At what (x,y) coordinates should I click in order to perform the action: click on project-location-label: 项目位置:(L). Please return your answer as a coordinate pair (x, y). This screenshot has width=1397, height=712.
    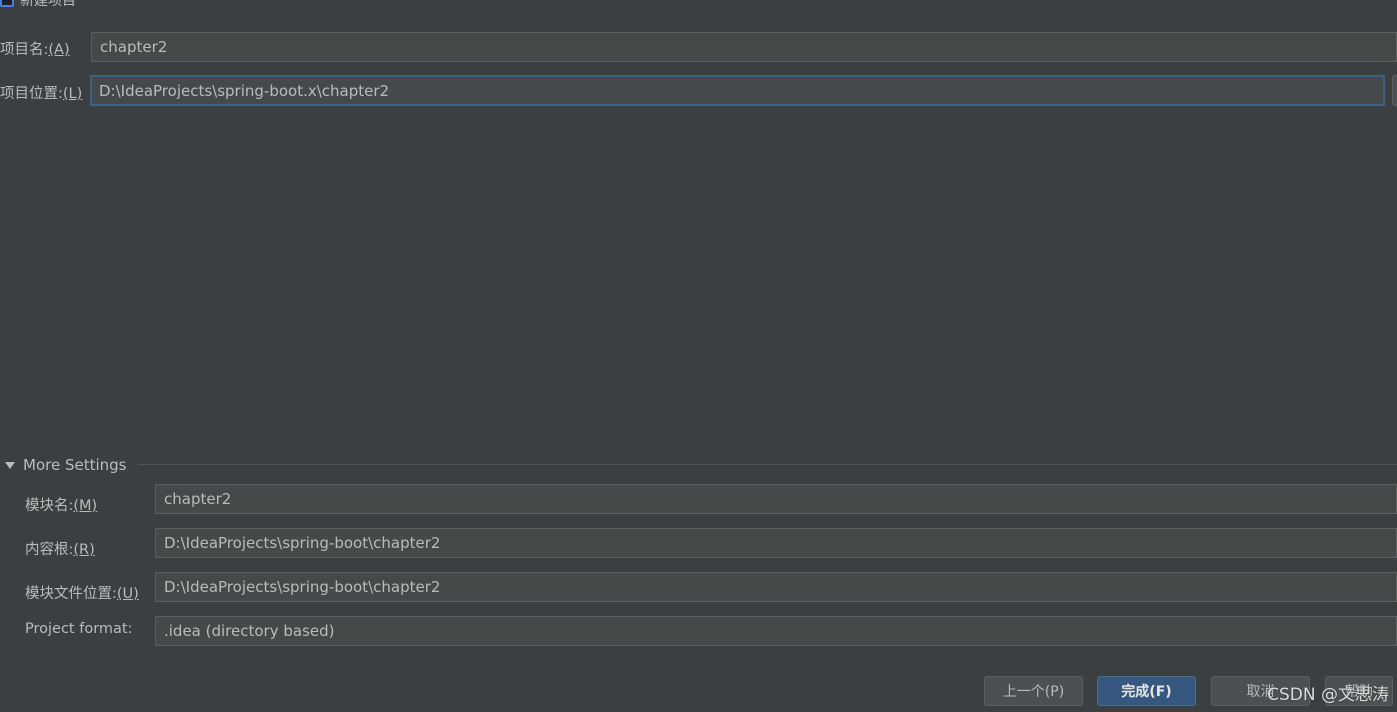
    Looking at the image, I should click on (41, 94).